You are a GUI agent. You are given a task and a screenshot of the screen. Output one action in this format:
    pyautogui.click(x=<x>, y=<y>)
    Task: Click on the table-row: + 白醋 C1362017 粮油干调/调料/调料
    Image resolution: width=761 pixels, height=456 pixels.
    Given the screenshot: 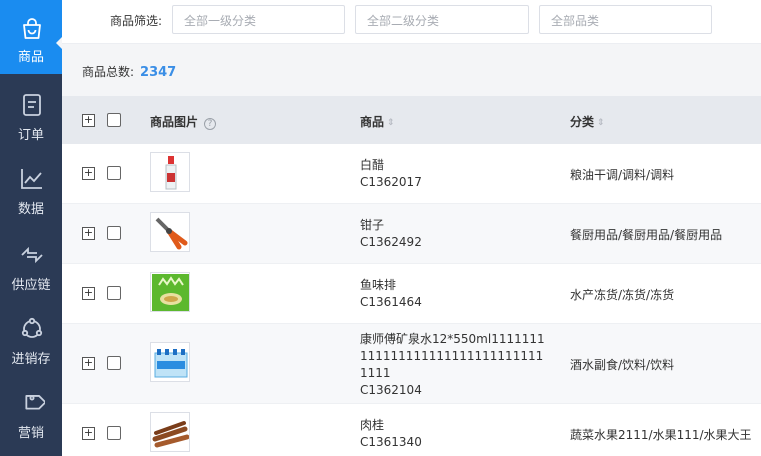 What is the action you would take?
    pyautogui.click(x=411, y=174)
    